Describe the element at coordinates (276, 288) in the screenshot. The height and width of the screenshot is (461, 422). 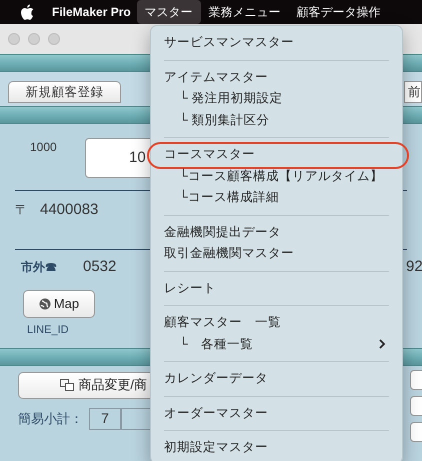
I see `menu-item: レシート` at that location.